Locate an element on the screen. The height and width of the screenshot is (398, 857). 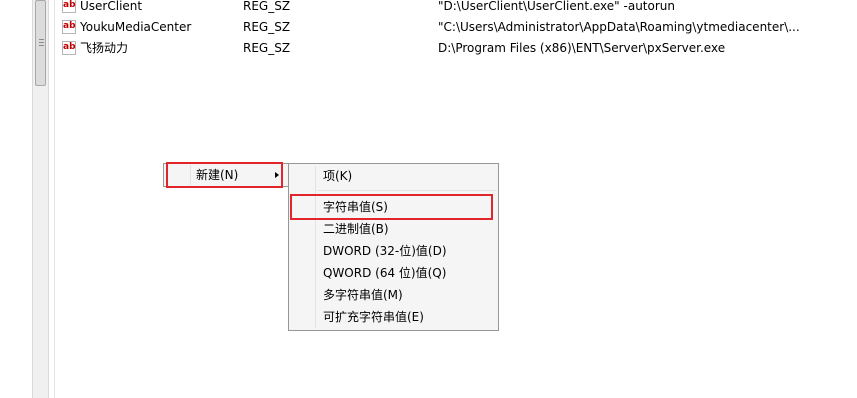
scrollbar-thumb is located at coordinates (40, 43).